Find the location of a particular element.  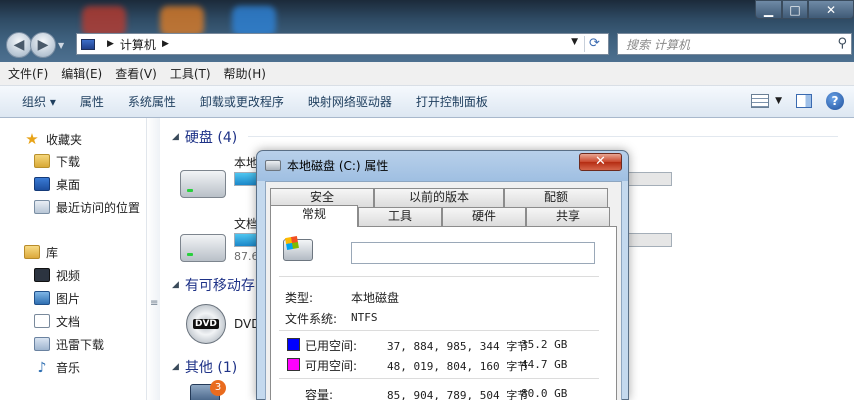

organize-button: 组织 ▾ is located at coordinates (39, 101).